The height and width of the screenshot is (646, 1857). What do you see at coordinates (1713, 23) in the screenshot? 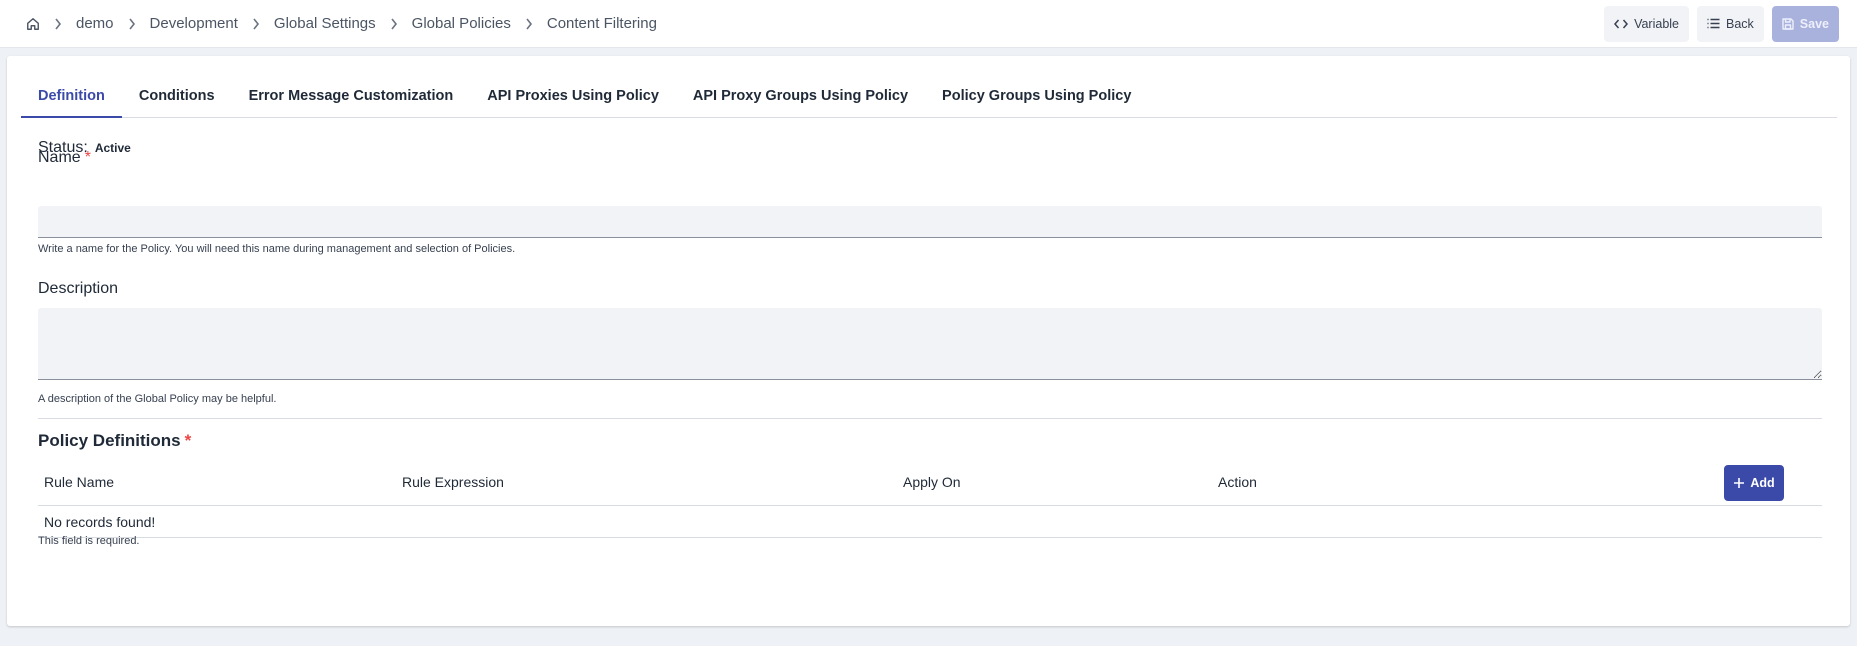
I see `list-icon` at bounding box center [1713, 23].